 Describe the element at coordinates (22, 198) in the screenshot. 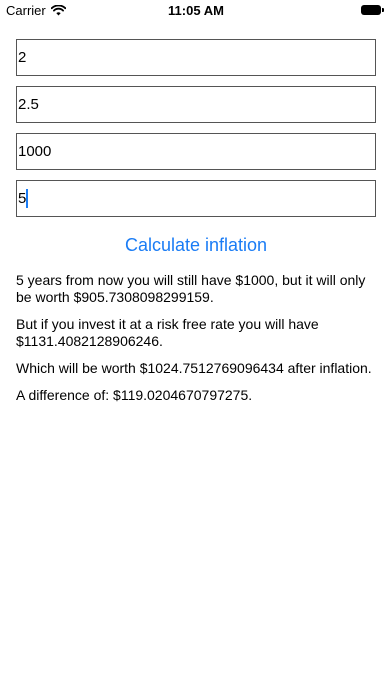

I see `input-field-4-value: 5` at that location.